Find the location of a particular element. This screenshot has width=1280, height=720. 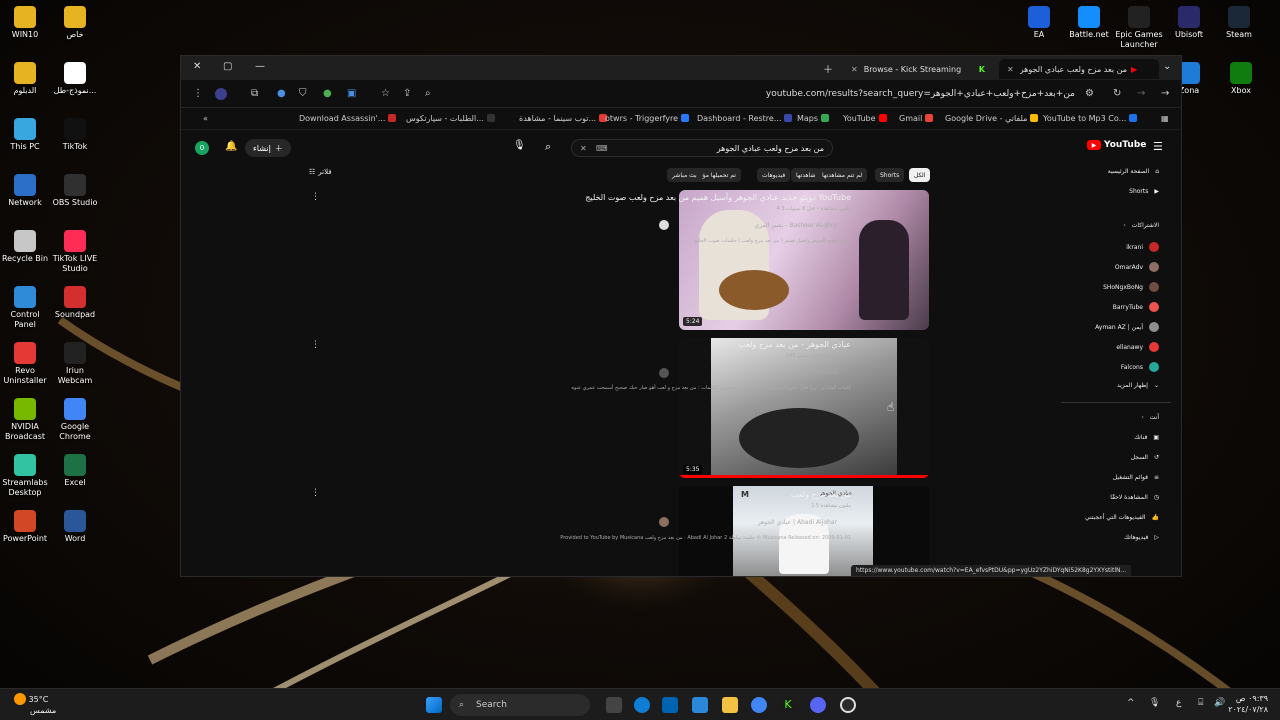

reload-icon: ↻ is located at coordinates (1117, 93).